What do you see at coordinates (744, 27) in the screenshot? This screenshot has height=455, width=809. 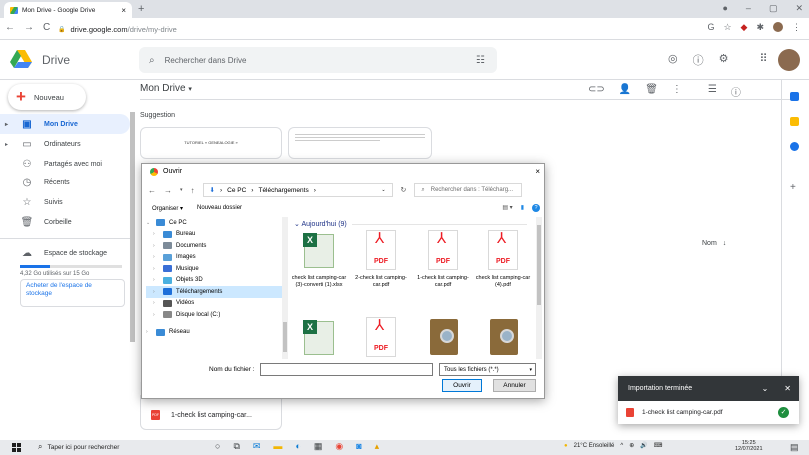 I see `extension-icon: ◆` at bounding box center [744, 27].